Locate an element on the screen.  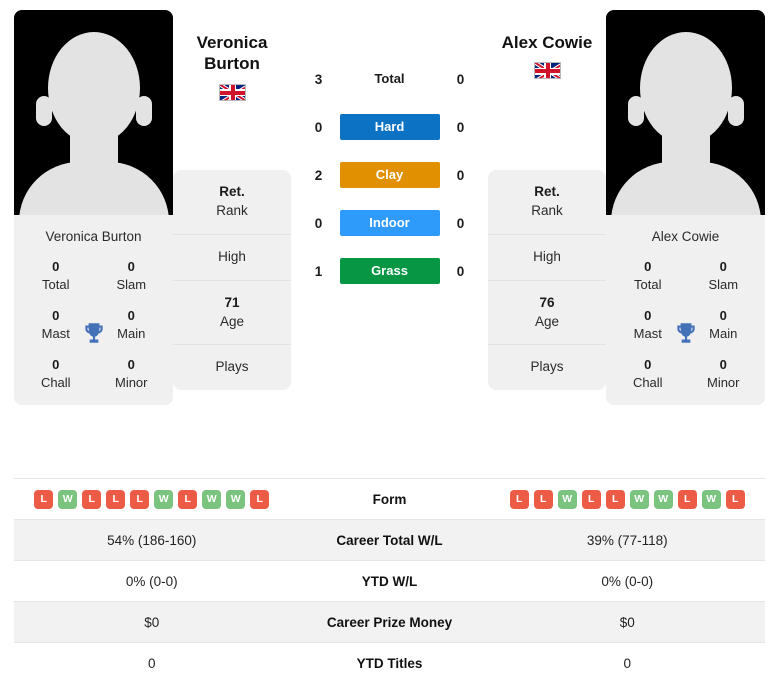
h2h-surface-chip-clay: Clay is located at coordinates (389, 175).